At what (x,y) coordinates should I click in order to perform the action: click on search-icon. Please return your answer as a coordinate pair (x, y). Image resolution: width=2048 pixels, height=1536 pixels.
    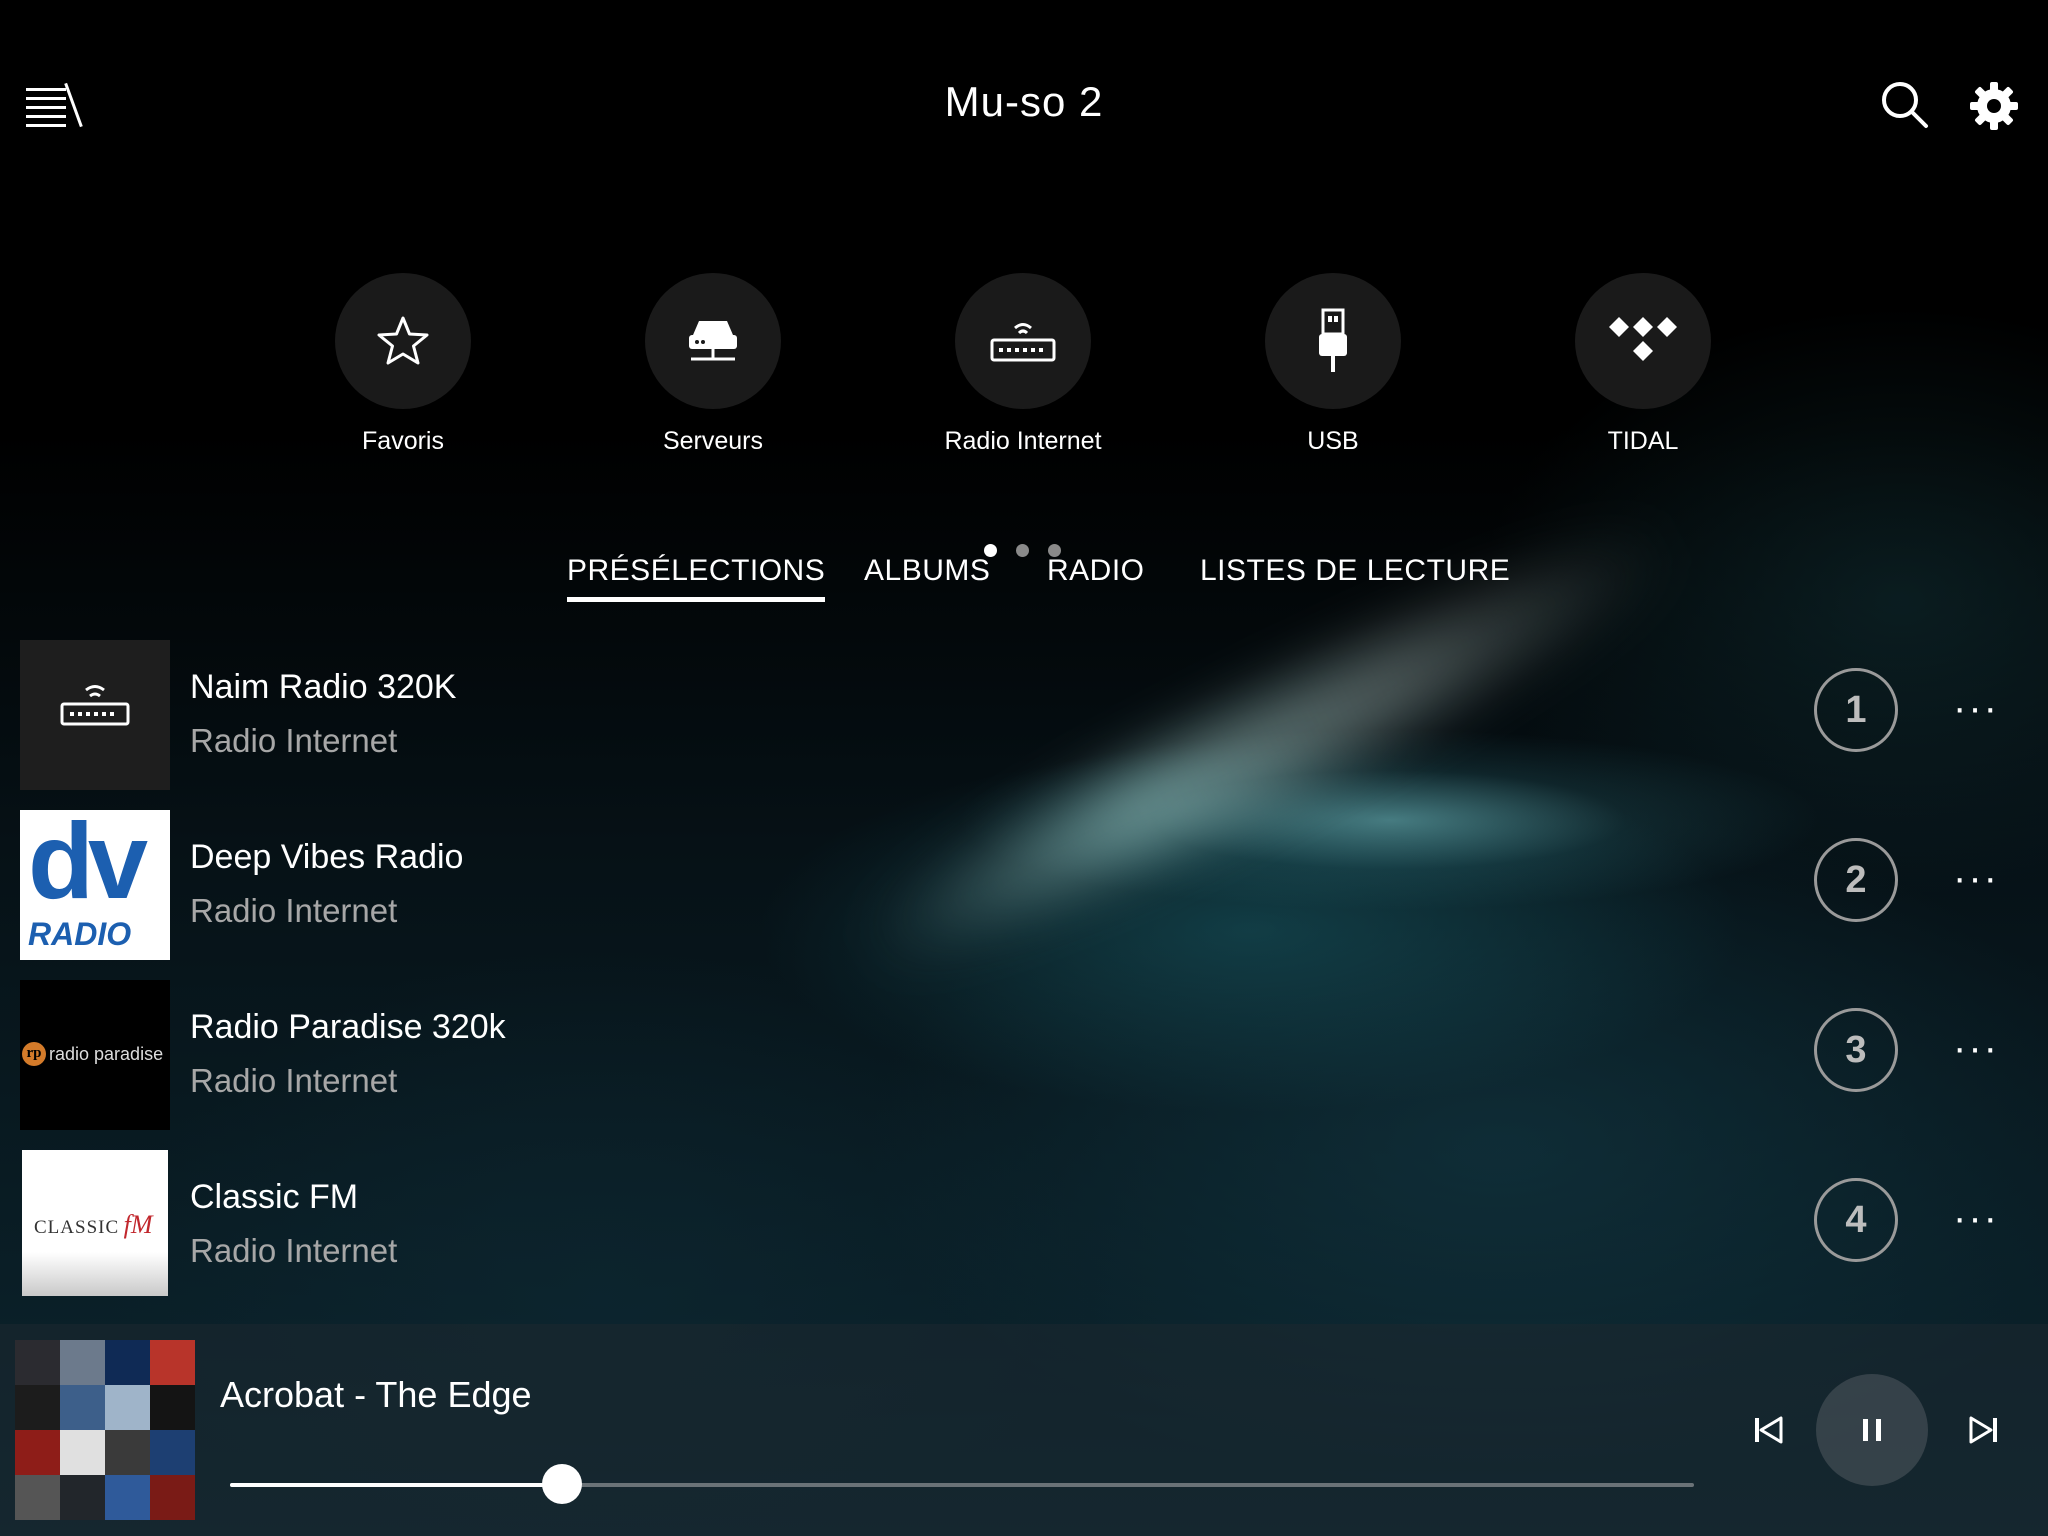
    Looking at the image, I should click on (1905, 105).